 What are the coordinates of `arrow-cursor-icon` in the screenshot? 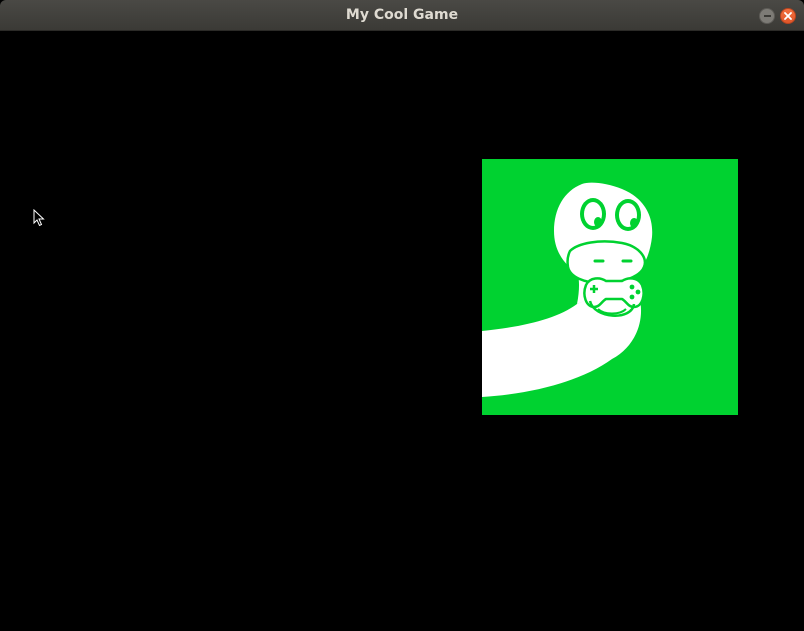 It's located at (39, 218).